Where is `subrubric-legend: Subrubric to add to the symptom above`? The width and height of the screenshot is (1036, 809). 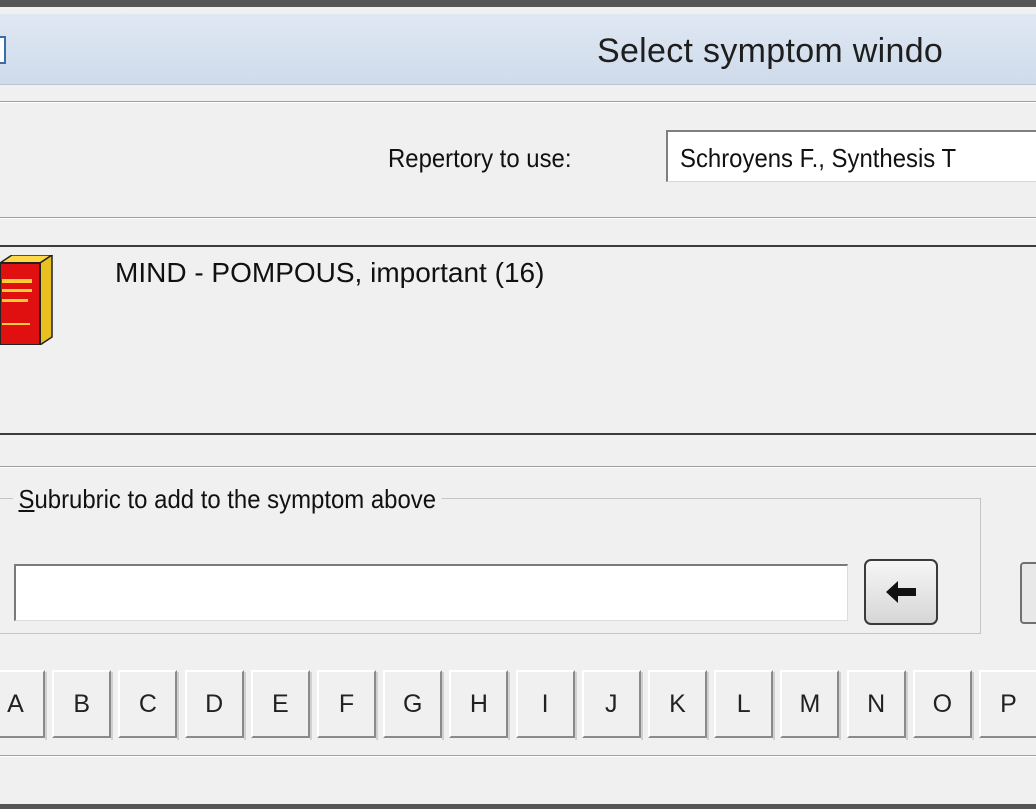 subrubric-legend: Subrubric to add to the symptom above is located at coordinates (227, 499).